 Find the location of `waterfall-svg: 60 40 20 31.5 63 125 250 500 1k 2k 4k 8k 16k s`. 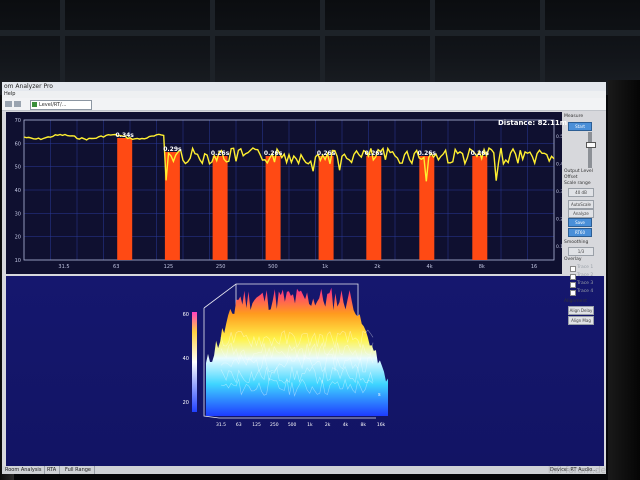

waterfall-svg: 60 40 20 31.5 63 125 250 500 1k 2k 4k 8k 16k s is located at coordinates (285, 355).